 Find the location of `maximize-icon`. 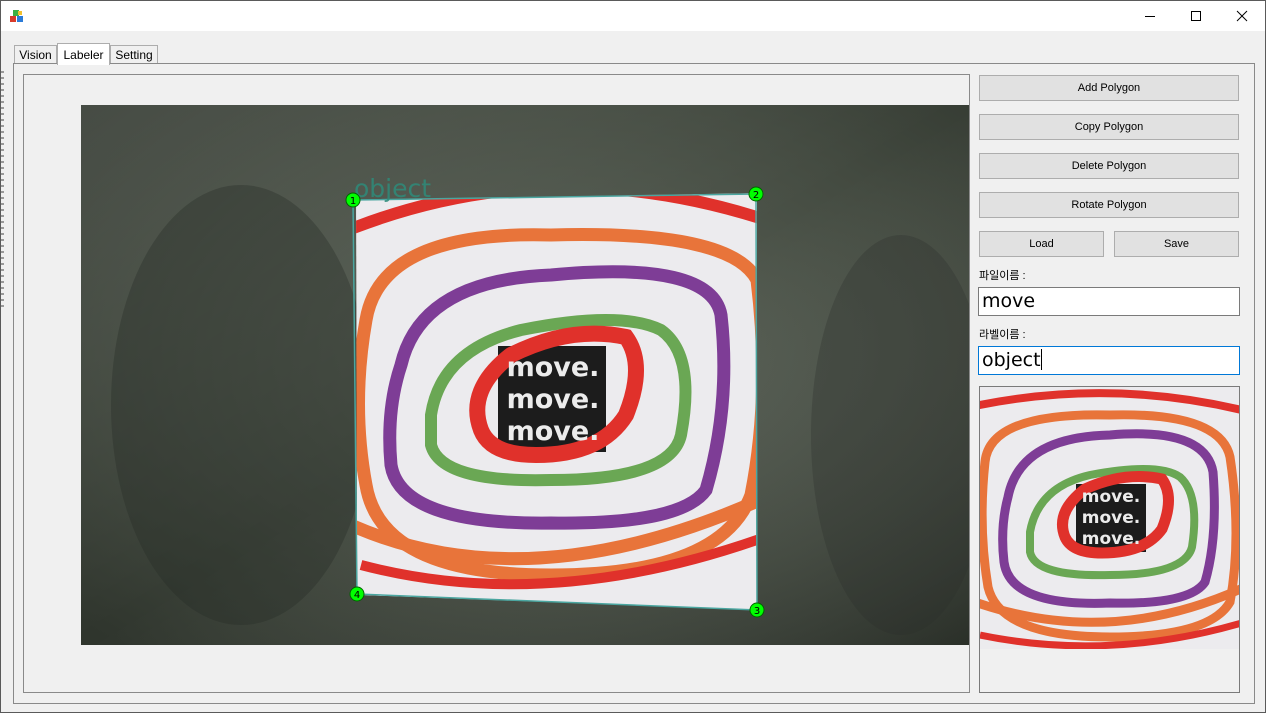

maximize-icon is located at coordinates (1196, 16).